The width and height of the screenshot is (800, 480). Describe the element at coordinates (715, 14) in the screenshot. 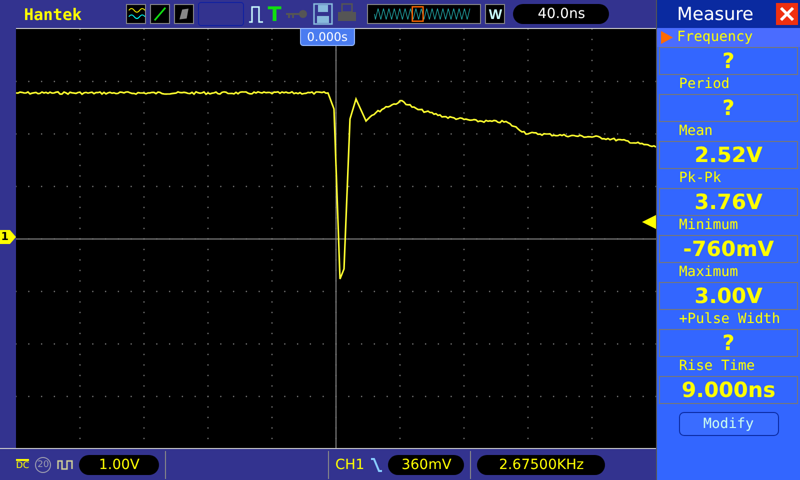

I see `panel-title: Measure` at that location.